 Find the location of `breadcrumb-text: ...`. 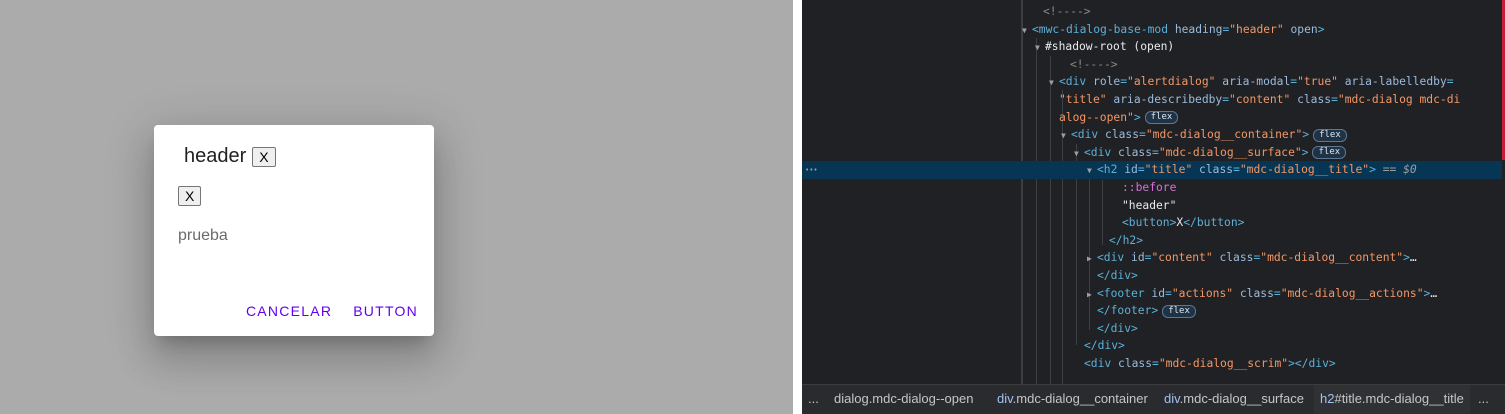

breadcrumb-text: ... is located at coordinates (813, 398).